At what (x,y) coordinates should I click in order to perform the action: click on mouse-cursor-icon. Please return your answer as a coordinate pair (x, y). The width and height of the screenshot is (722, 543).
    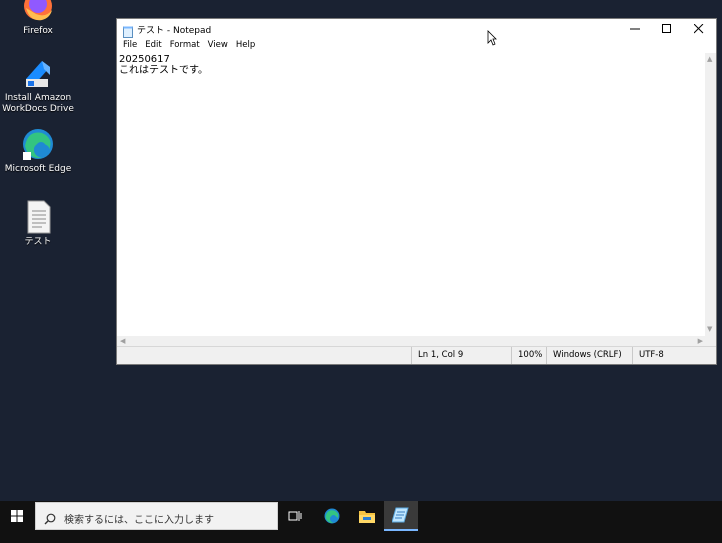
    Looking at the image, I should click on (492, 40).